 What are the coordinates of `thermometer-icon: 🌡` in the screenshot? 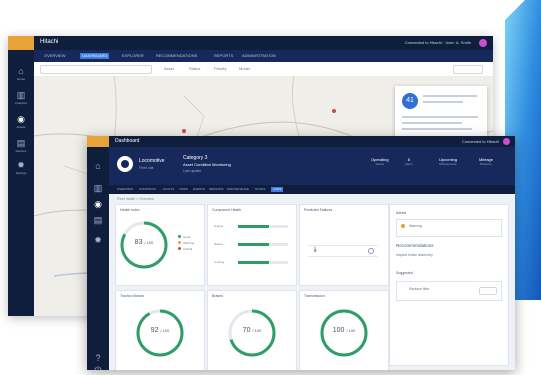 It's located at (315, 250).